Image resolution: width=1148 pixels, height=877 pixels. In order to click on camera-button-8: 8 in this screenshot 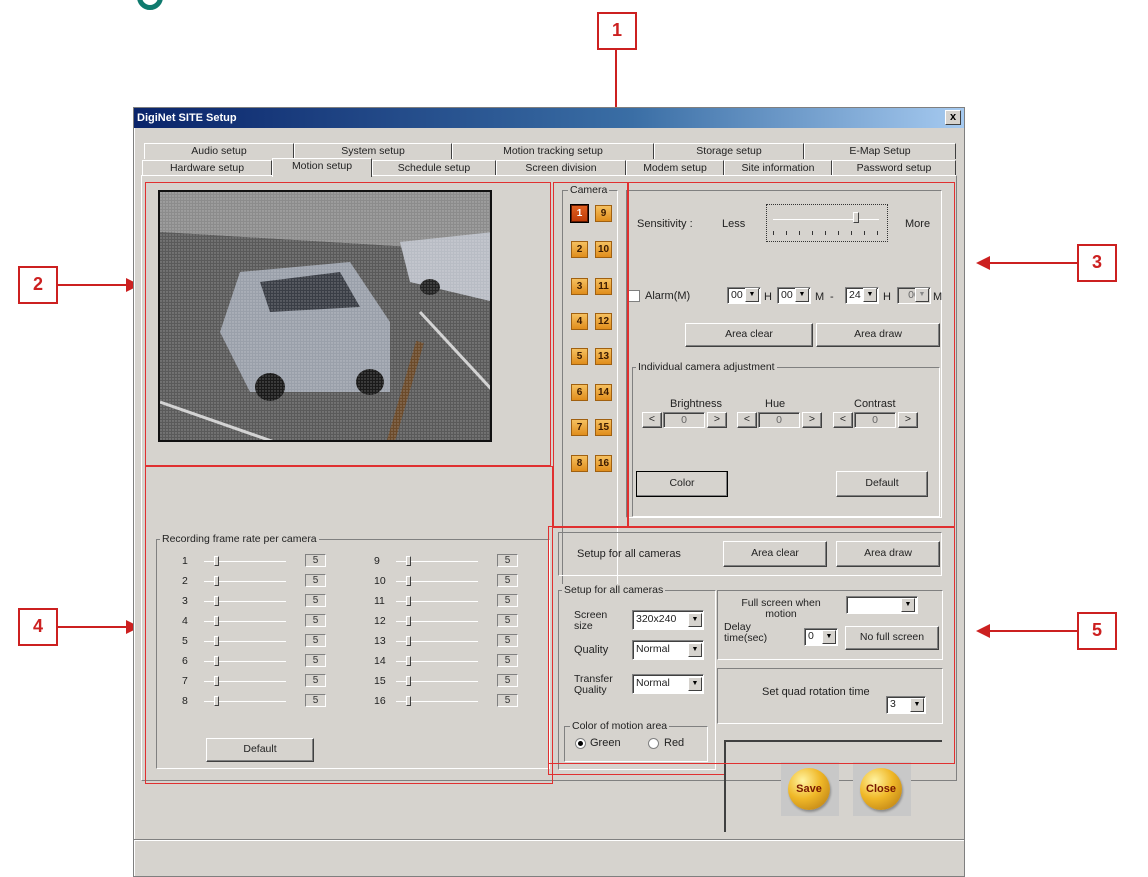, I will do `click(579, 463)`.